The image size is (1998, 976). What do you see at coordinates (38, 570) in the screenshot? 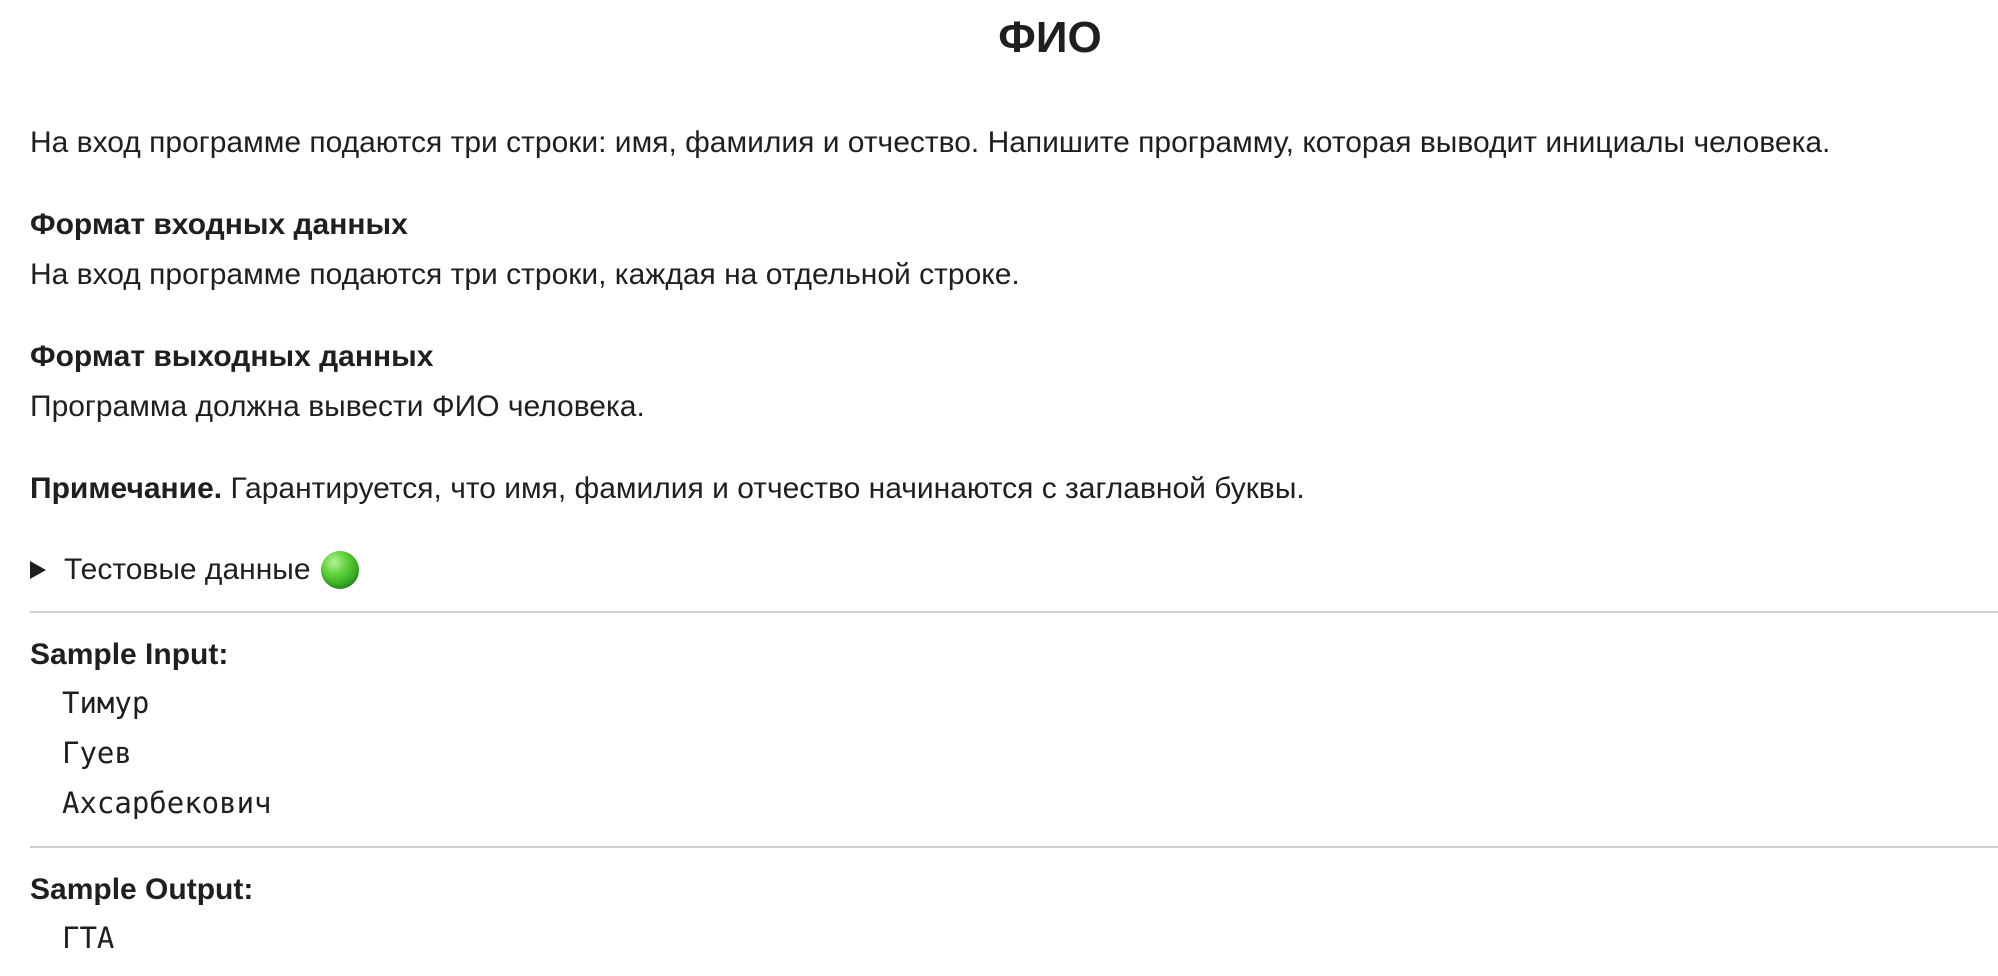
I see `disclosure-triangle-icon` at bounding box center [38, 570].